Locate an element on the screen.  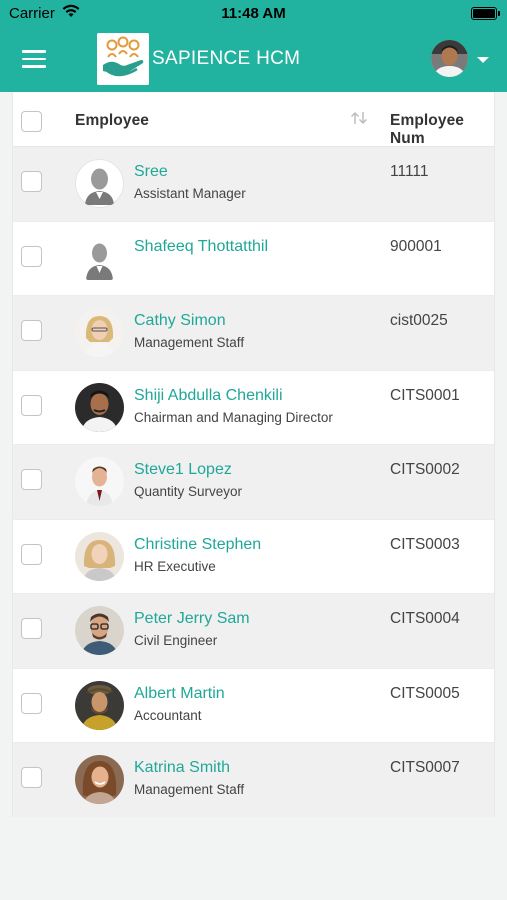
employee-name-link: Albert Martin is located at coordinates (179, 694).